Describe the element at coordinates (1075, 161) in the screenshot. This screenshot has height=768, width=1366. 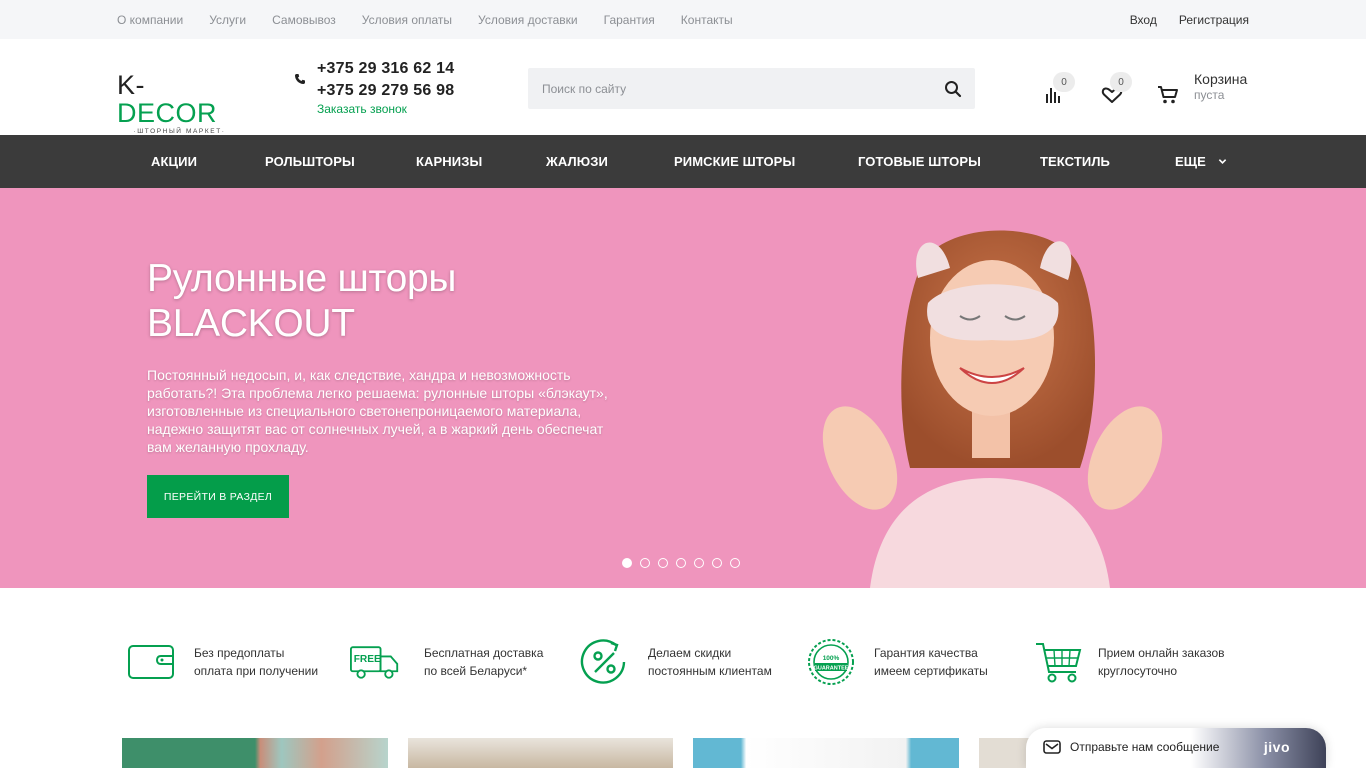
I see `nav-item-textile: ТЕКСТИЛЬ` at that location.